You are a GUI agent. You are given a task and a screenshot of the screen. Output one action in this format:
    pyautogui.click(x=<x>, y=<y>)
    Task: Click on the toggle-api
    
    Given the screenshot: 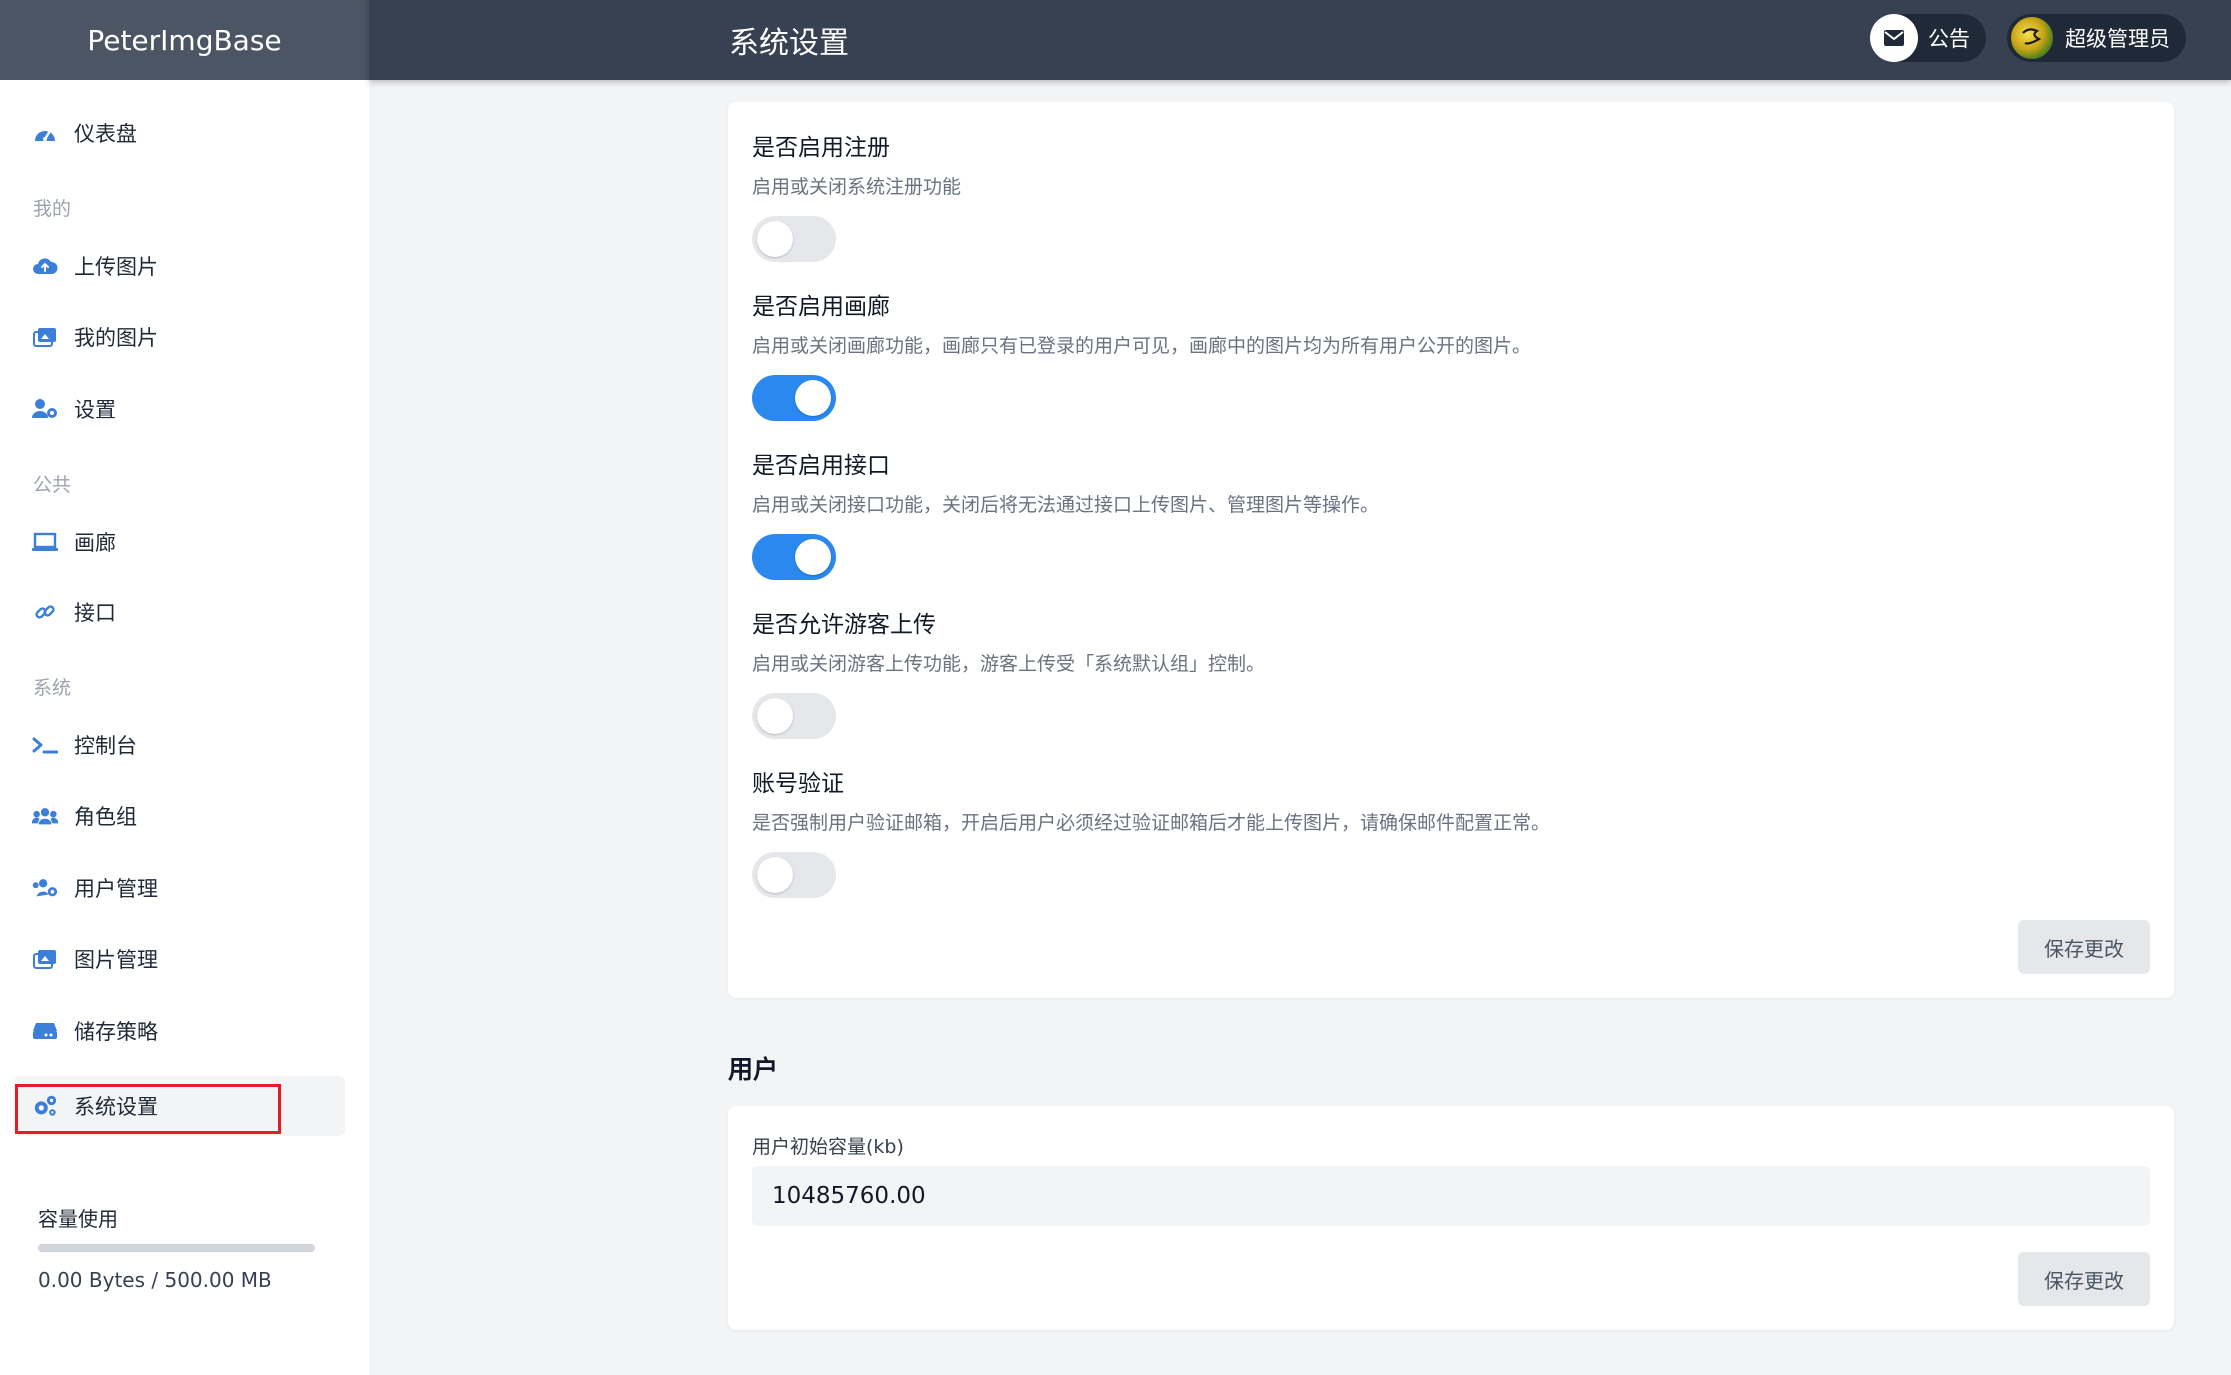 What is the action you would take?
    pyautogui.click(x=794, y=557)
    